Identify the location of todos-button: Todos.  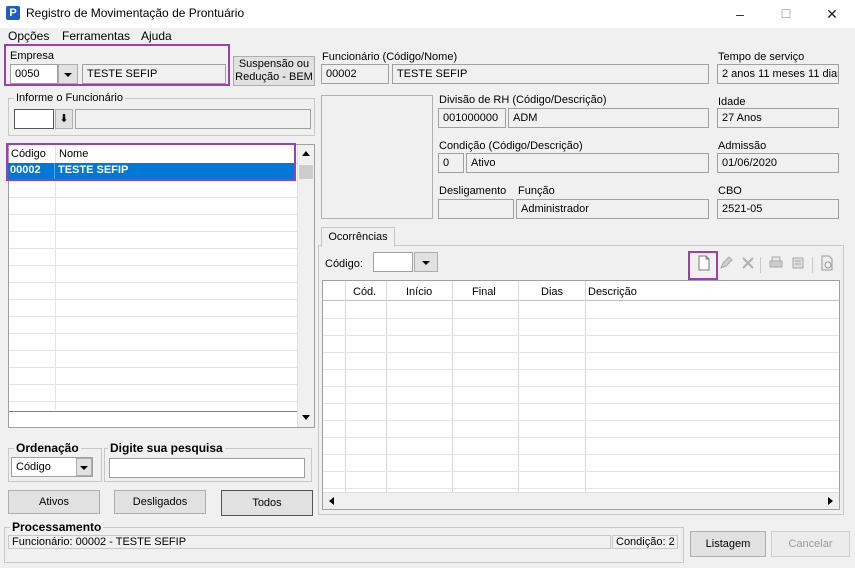
(267, 503).